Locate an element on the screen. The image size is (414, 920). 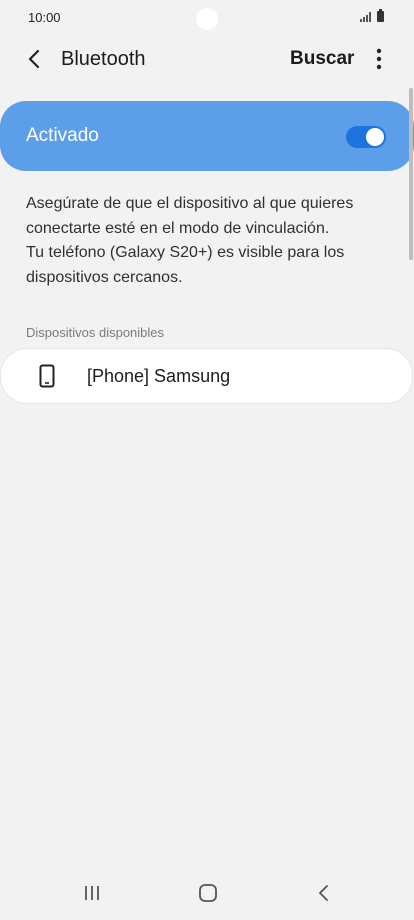
status-time: 10:00 is located at coordinates (44, 17).